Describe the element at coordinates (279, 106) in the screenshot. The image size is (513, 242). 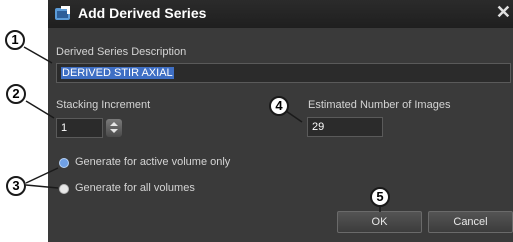
I see `callout-4: 4` at that location.